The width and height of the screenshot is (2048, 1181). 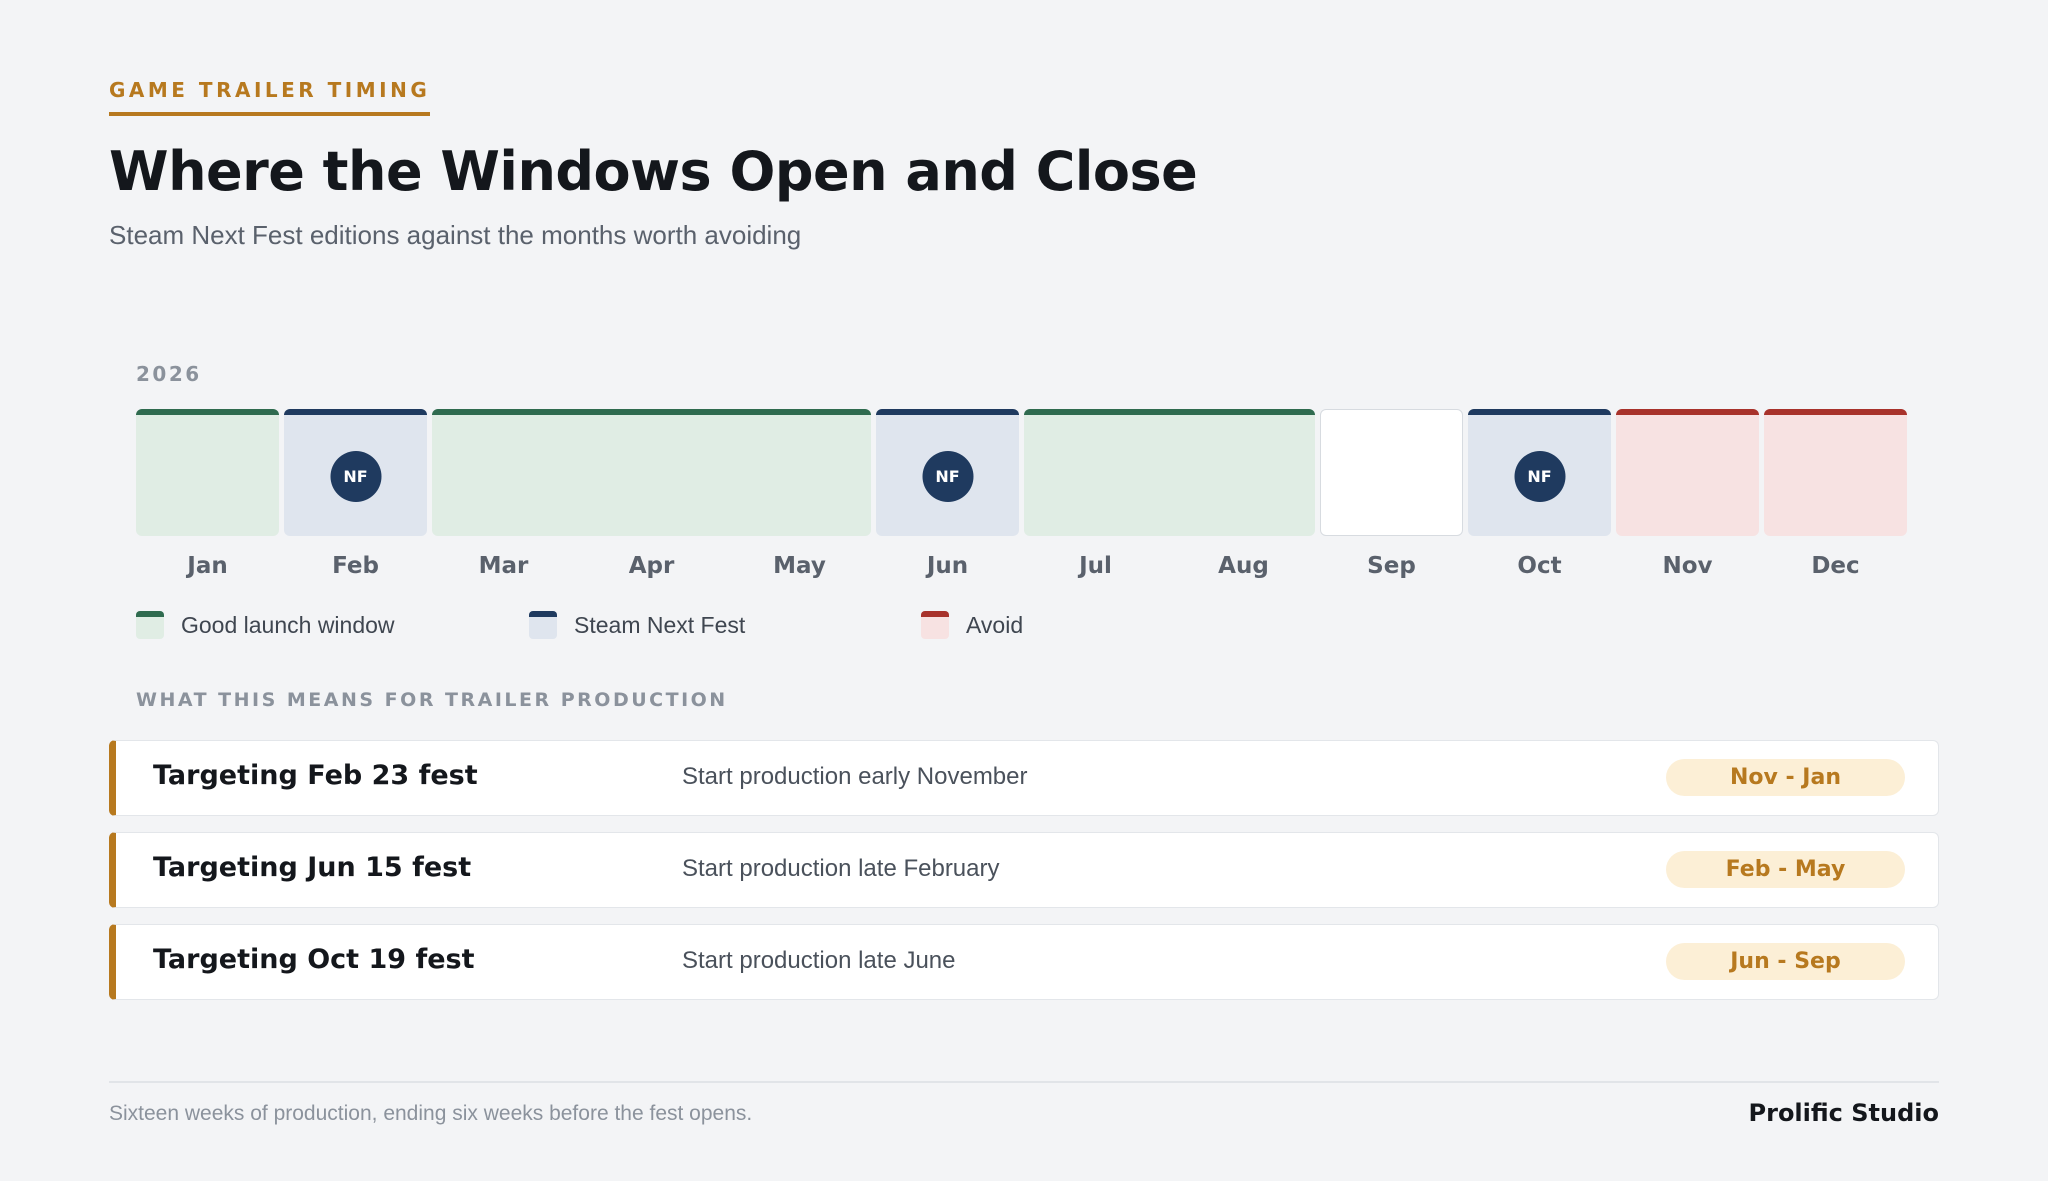 What do you see at coordinates (1024, 1082) in the screenshot?
I see `footer-divider` at bounding box center [1024, 1082].